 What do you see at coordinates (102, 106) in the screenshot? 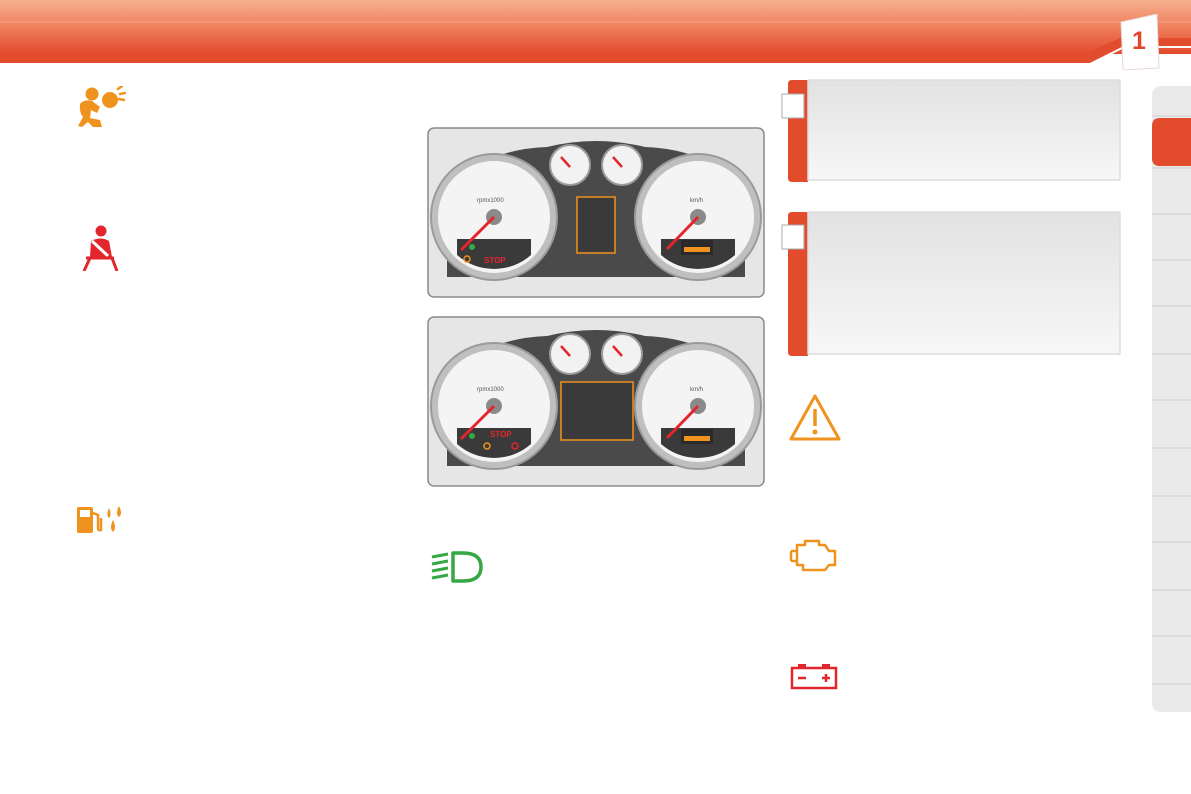
I see `airbag-icon` at bounding box center [102, 106].